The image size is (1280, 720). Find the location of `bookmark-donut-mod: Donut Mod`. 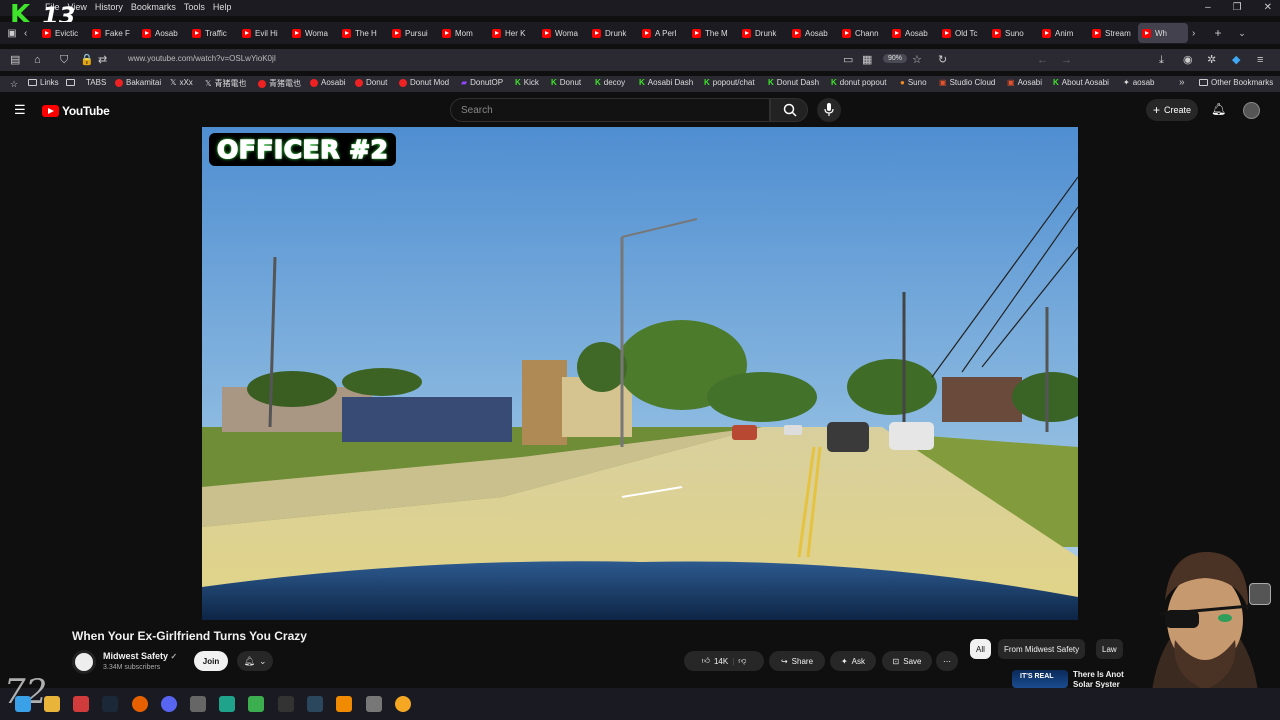

bookmark-donut-mod: Donut Mod is located at coordinates (424, 82).